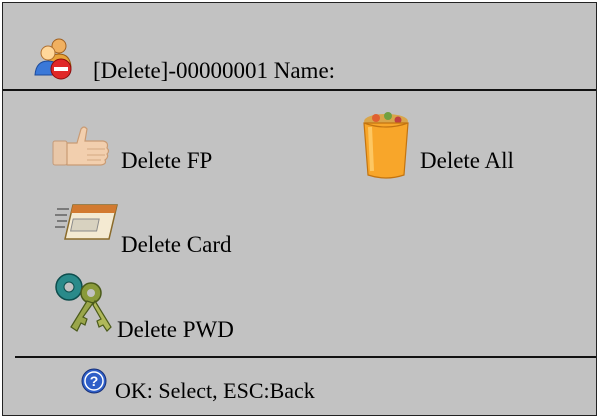 This screenshot has height=418, width=601. I want to click on help-icon: ?, so click(94, 381).